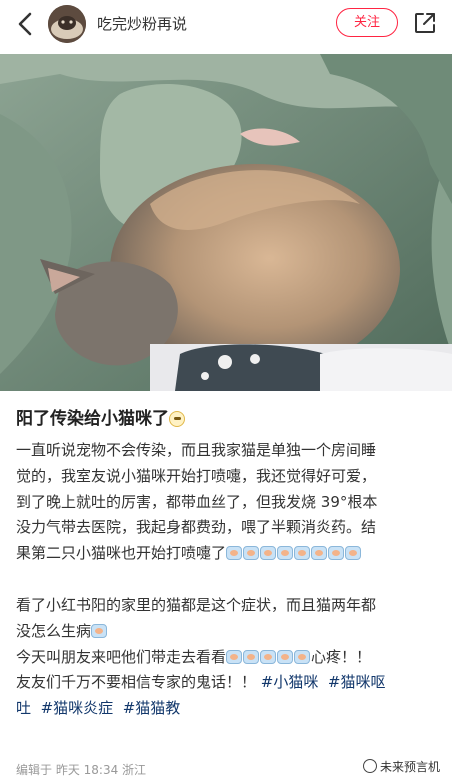  Describe the element at coordinates (196, 604) in the screenshot. I see `body-line: 看了小红书阳的家里的猫都是这个症状，而且猫两年都` at that location.